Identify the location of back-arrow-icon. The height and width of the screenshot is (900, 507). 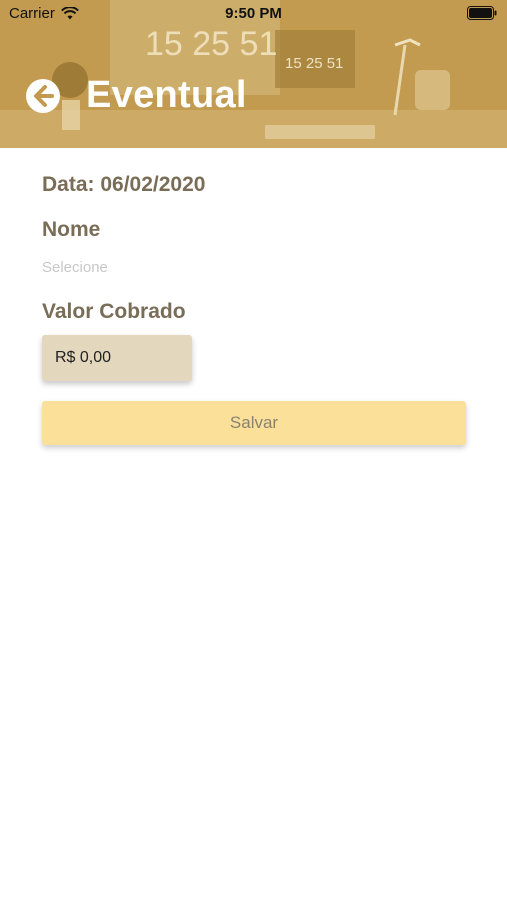
(43, 96).